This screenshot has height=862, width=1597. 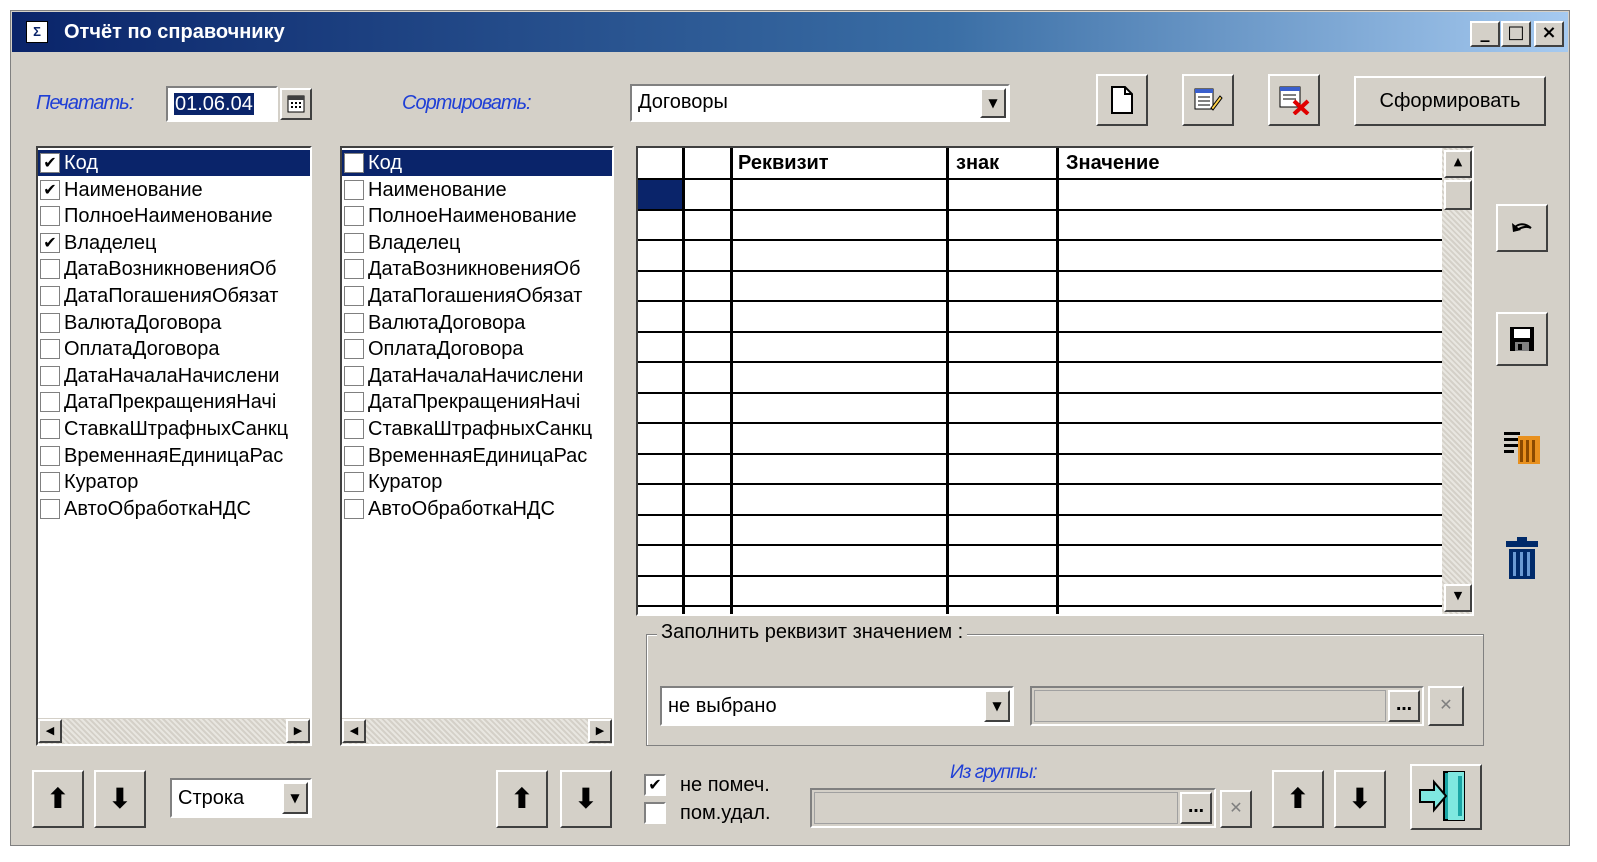 I want to click on list-item: Наименование, so click(x=477, y=190).